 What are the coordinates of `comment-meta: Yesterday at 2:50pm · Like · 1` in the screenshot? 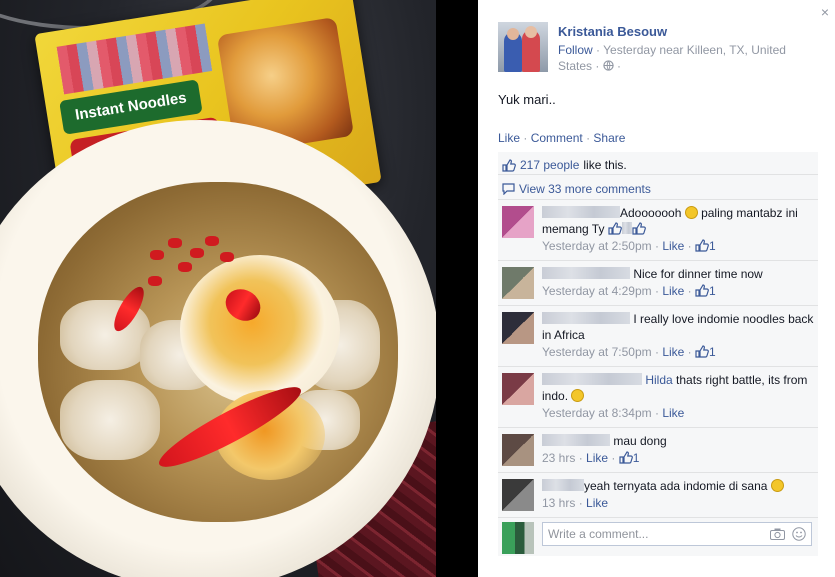 It's located at (629, 246).